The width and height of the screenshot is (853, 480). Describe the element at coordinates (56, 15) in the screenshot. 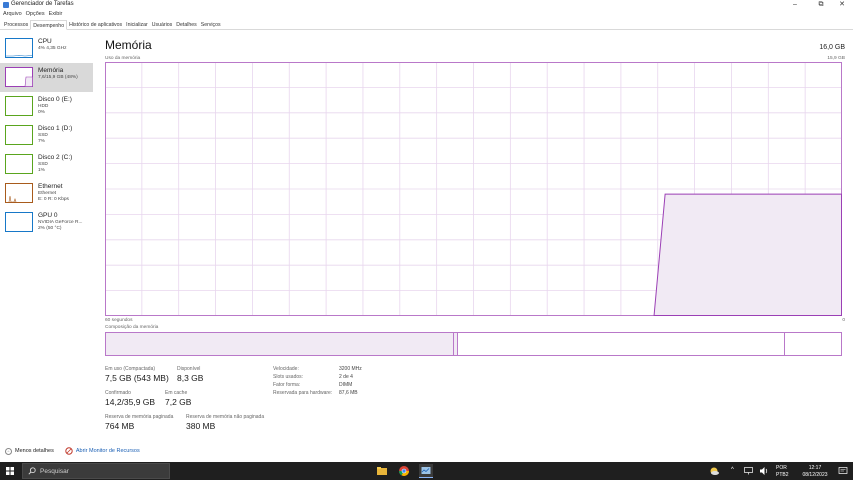

I see `menu-exibir: Exibir` at that location.